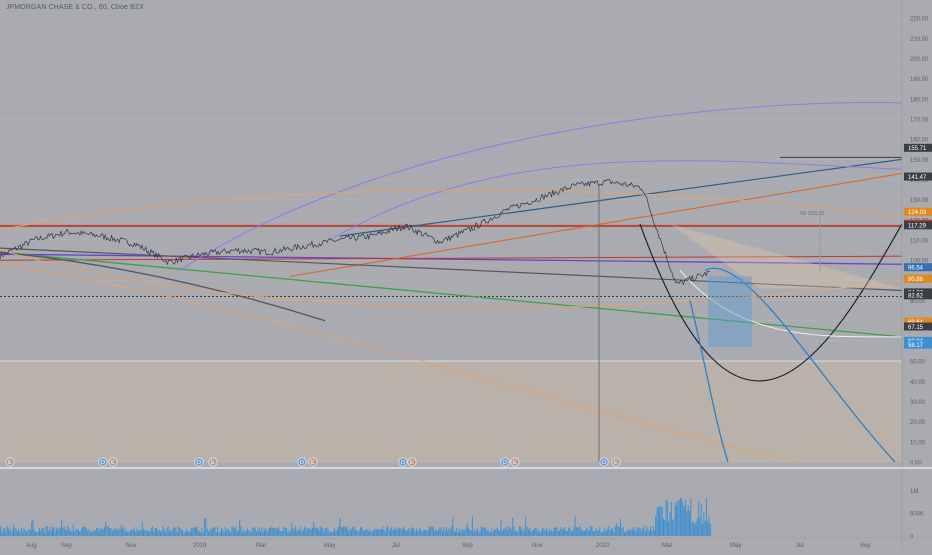 The width and height of the screenshot is (932, 555). Describe the element at coordinates (917, 149) in the screenshot. I see `price-tag-0: 155.71` at that location.